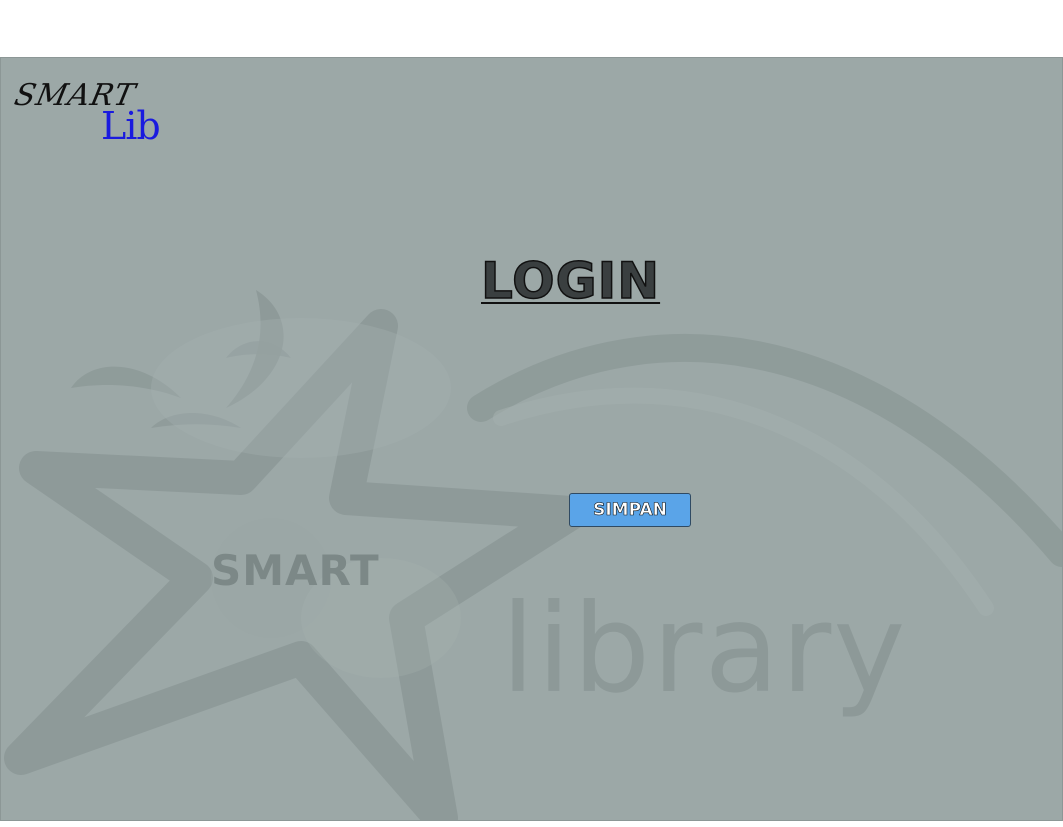  What do you see at coordinates (704, 649) in the screenshot?
I see `watermark-library-text: library` at bounding box center [704, 649].